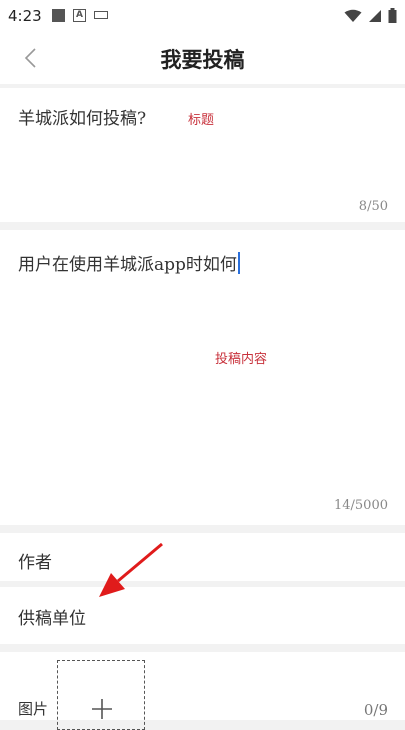 This screenshot has width=405, height=730. What do you see at coordinates (373, 206) in the screenshot?
I see `title-counter: 8/50` at bounding box center [373, 206].